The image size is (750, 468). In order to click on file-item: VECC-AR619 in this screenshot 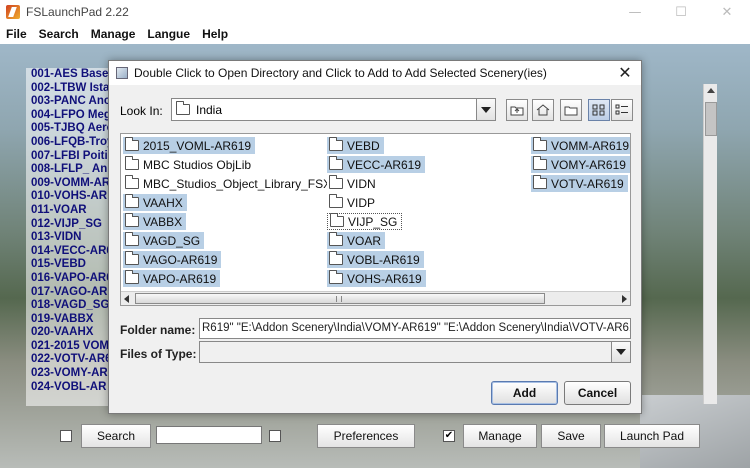, I will do `click(376, 164)`.